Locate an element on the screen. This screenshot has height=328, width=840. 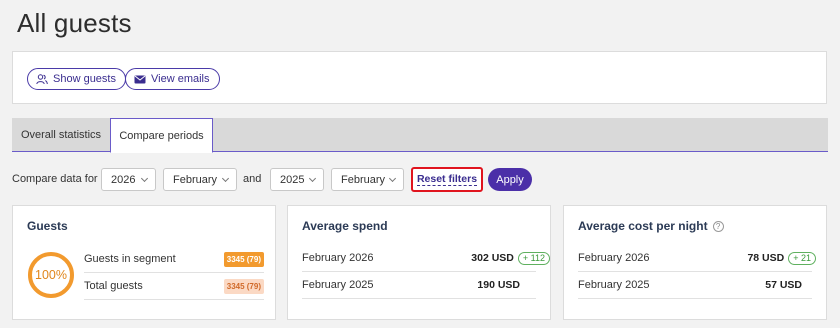
cost-delta-badge: + 21 is located at coordinates (802, 258).